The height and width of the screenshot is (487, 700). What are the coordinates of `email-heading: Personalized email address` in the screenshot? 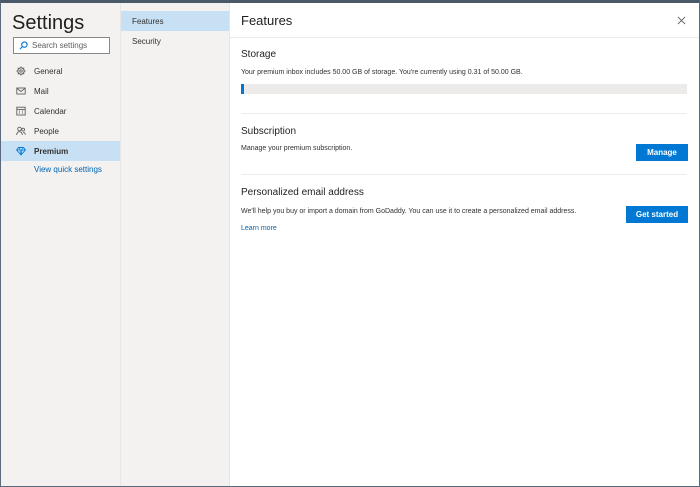 It's located at (302, 192).